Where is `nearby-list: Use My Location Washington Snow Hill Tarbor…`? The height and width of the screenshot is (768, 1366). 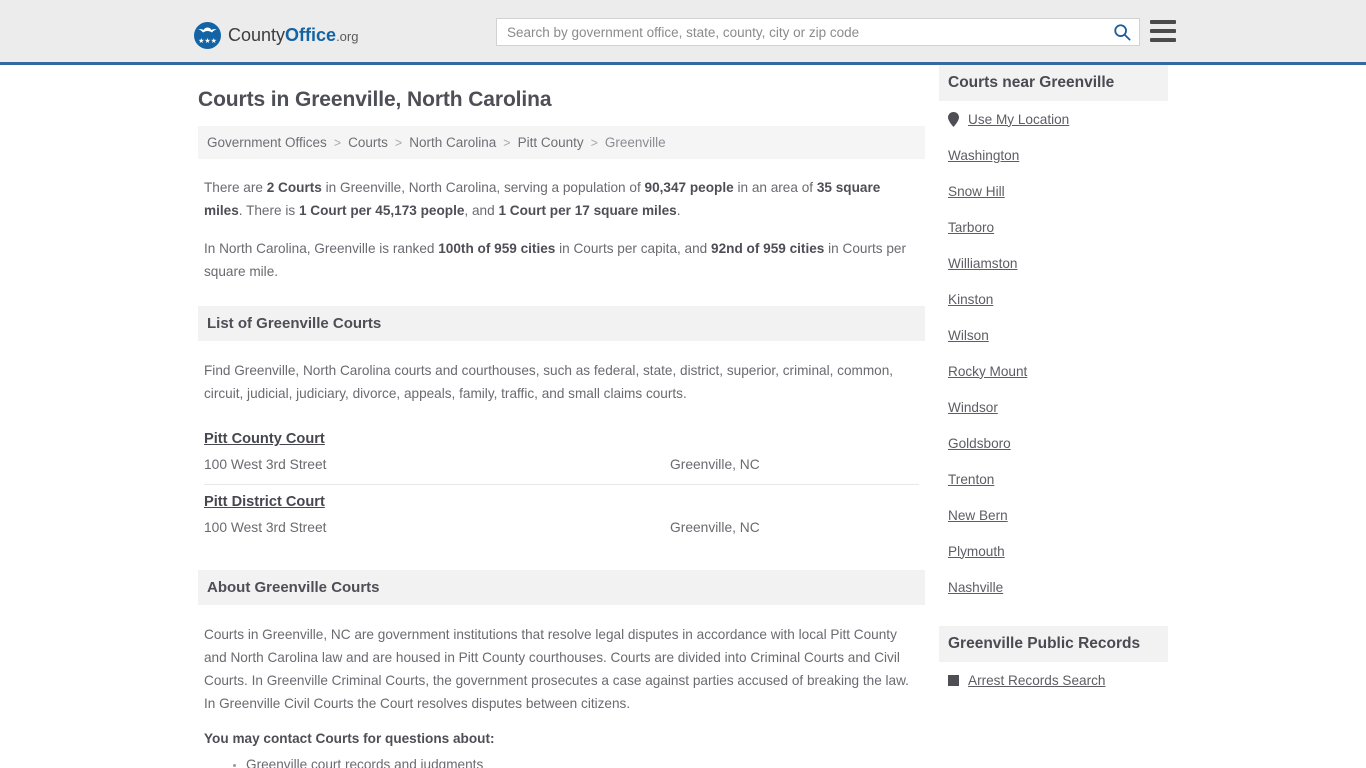 nearby-list: Use My Location Washington Snow Hill Tarbor… is located at coordinates (1053, 353).